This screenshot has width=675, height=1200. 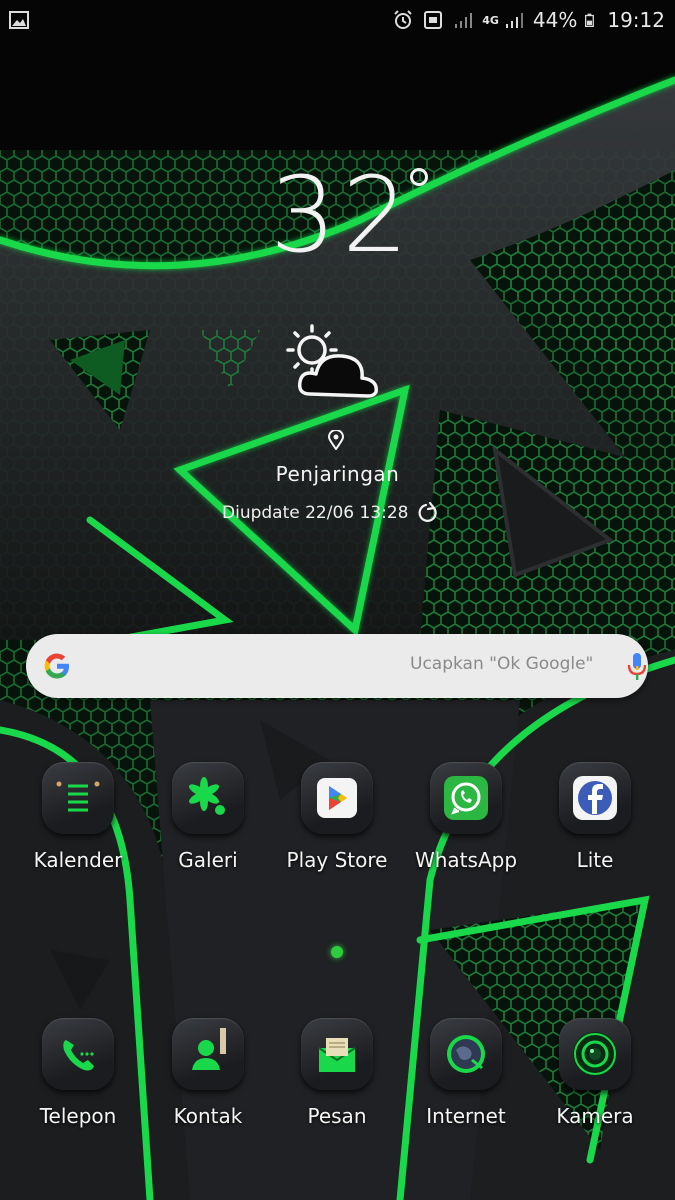 What do you see at coordinates (590, 20) in the screenshot?
I see `battery-icon` at bounding box center [590, 20].